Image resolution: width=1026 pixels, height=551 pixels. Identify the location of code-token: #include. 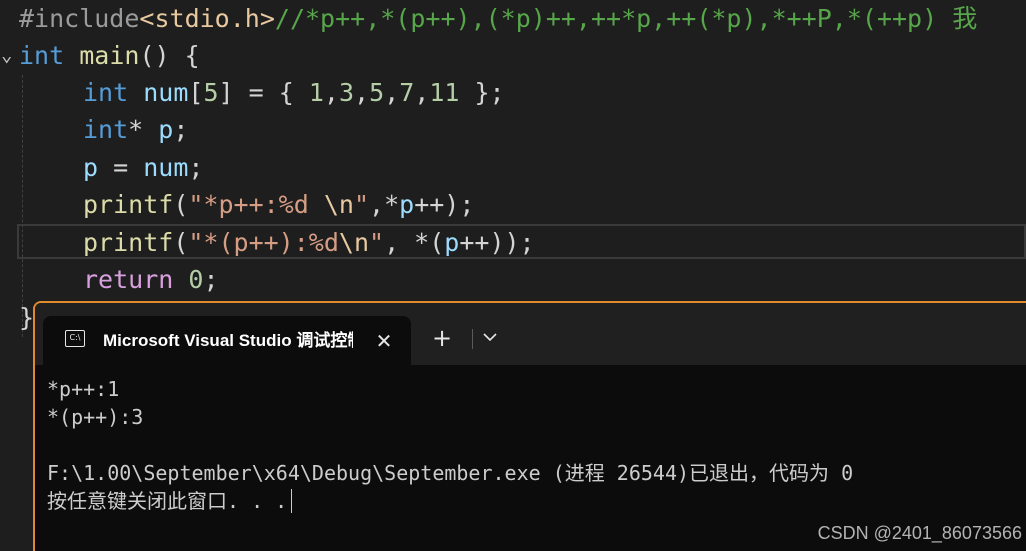
(79, 18).